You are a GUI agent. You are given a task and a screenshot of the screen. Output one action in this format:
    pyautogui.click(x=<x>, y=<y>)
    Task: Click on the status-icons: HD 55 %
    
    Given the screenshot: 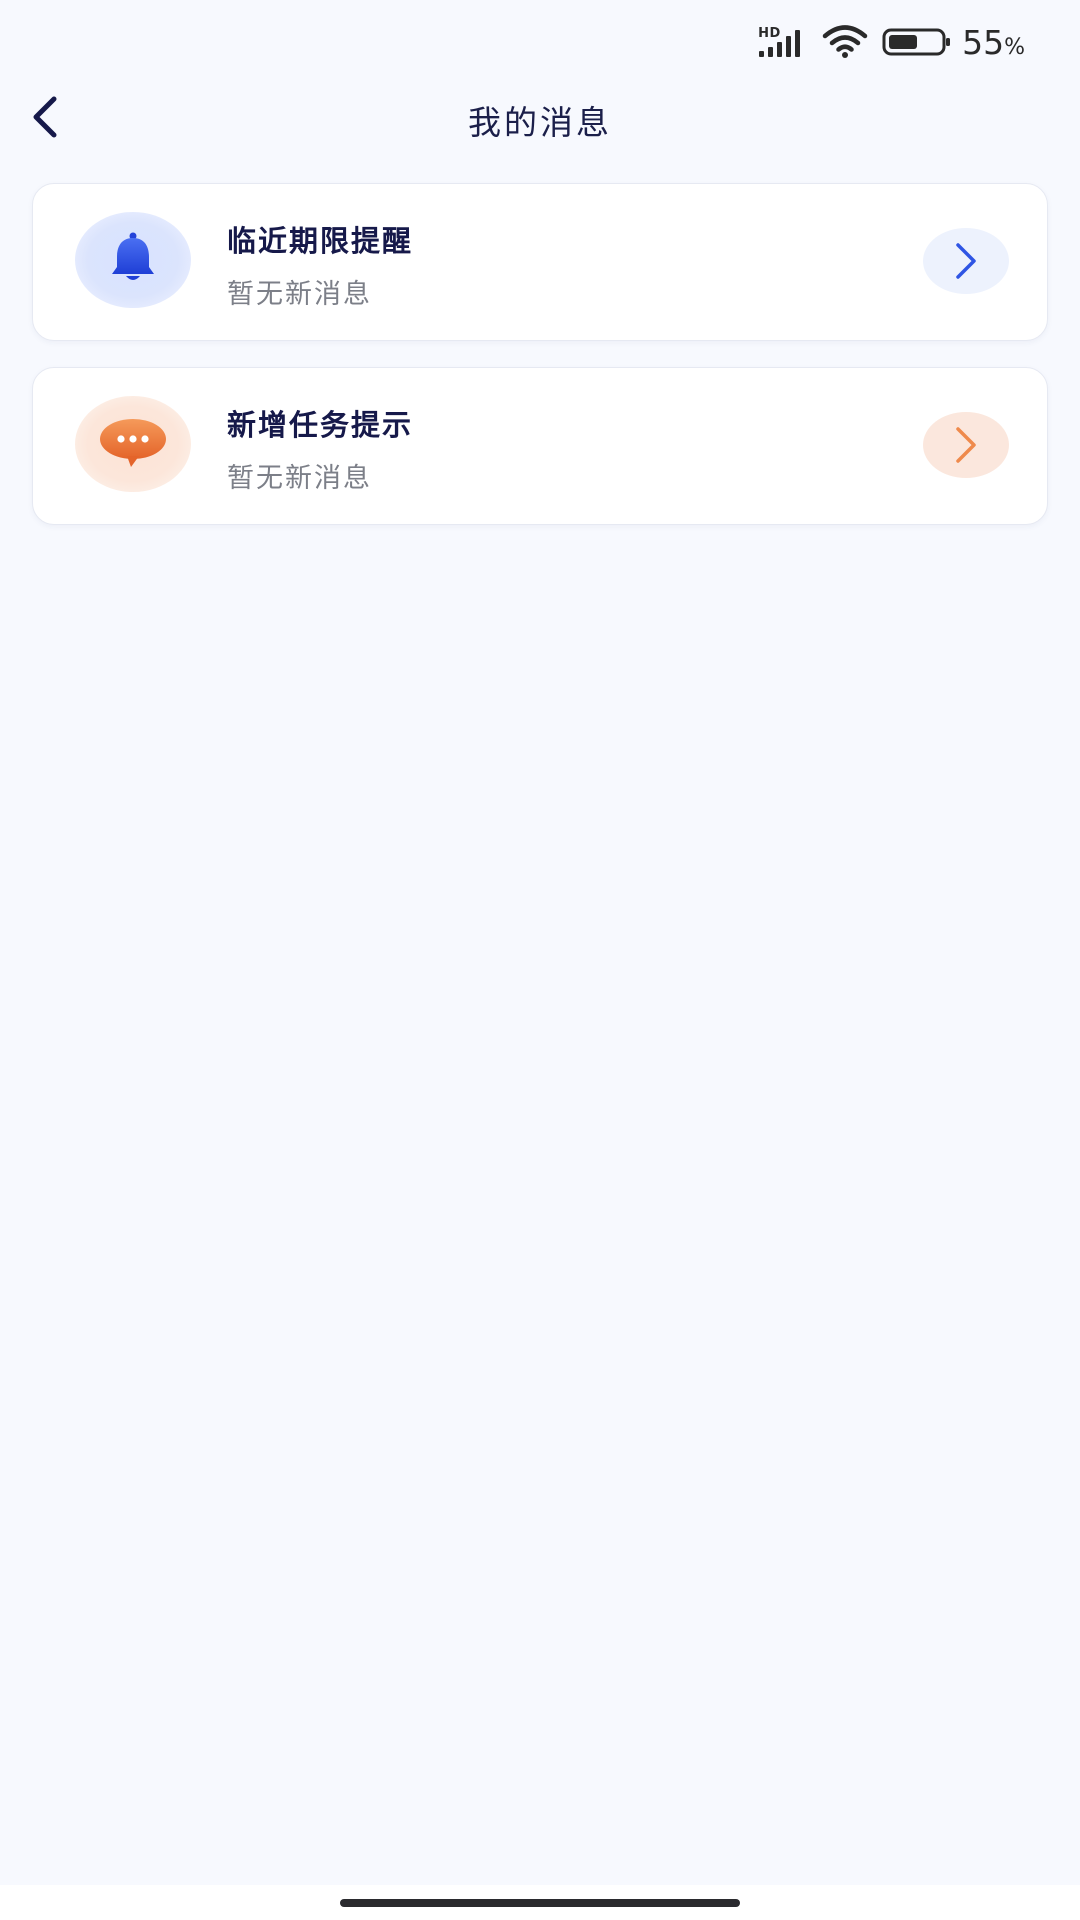 What is the action you would take?
    pyautogui.click(x=890, y=42)
    